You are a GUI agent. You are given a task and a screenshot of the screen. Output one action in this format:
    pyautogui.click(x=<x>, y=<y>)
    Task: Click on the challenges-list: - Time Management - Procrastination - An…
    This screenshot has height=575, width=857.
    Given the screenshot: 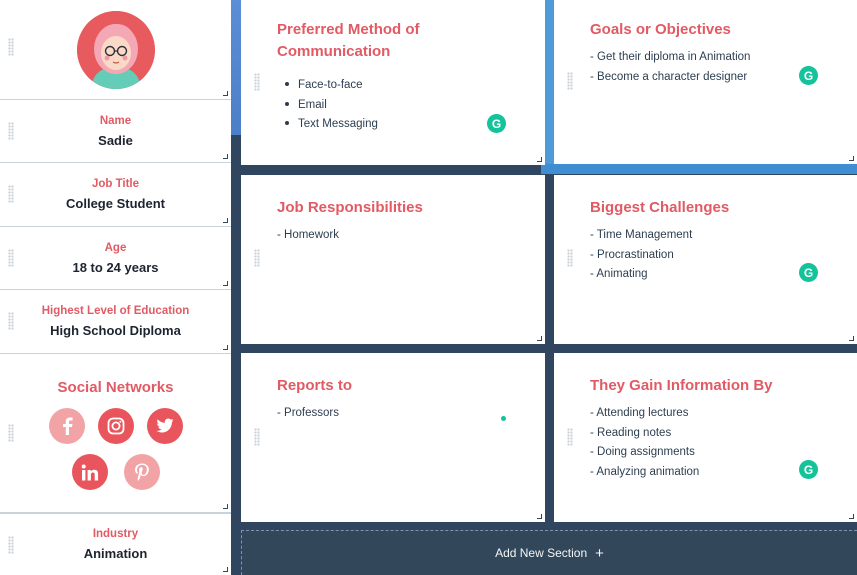 What is the action you would take?
    pyautogui.click(x=641, y=255)
    